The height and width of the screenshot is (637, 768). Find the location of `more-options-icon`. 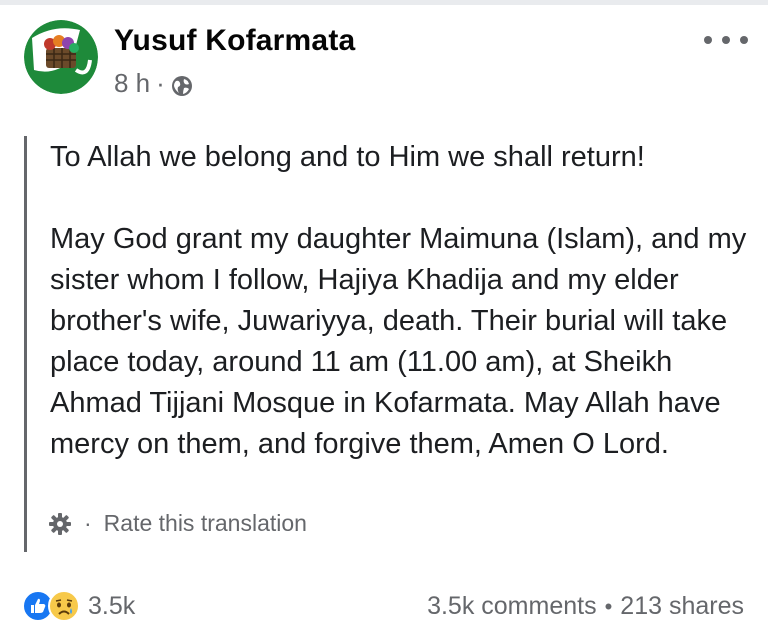

more-options-icon is located at coordinates (726, 40).